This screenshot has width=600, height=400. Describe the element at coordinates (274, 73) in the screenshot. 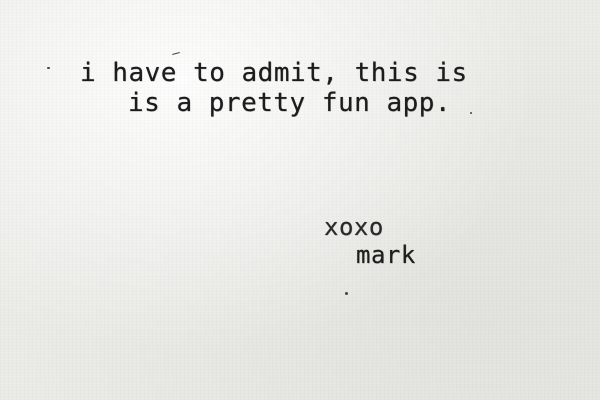

I see `note-line-1: i have to admit, this is` at that location.